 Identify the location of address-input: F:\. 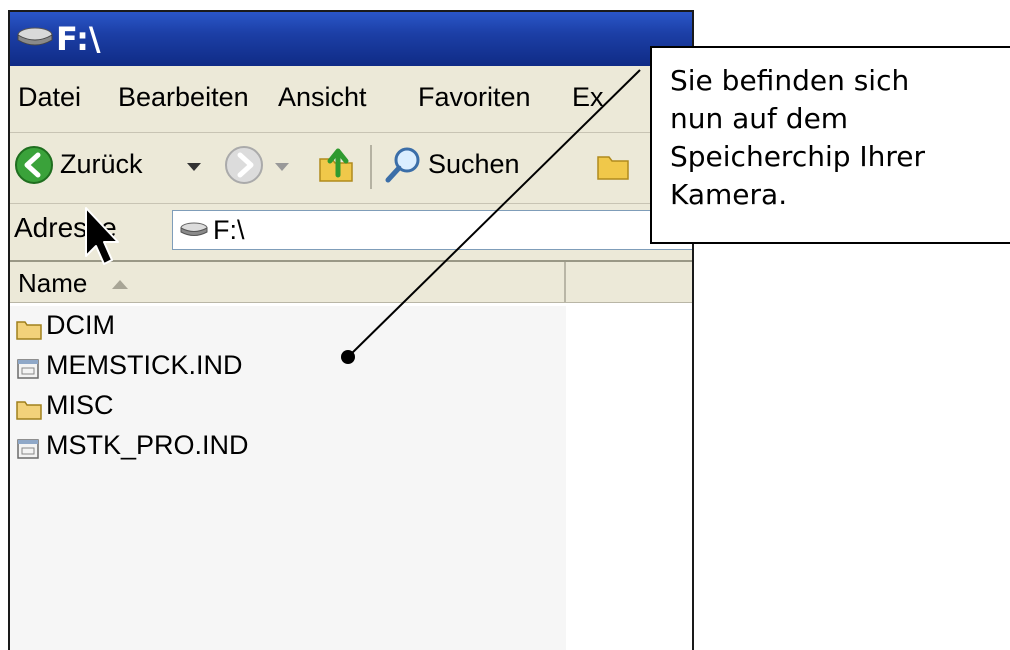
(432, 230).